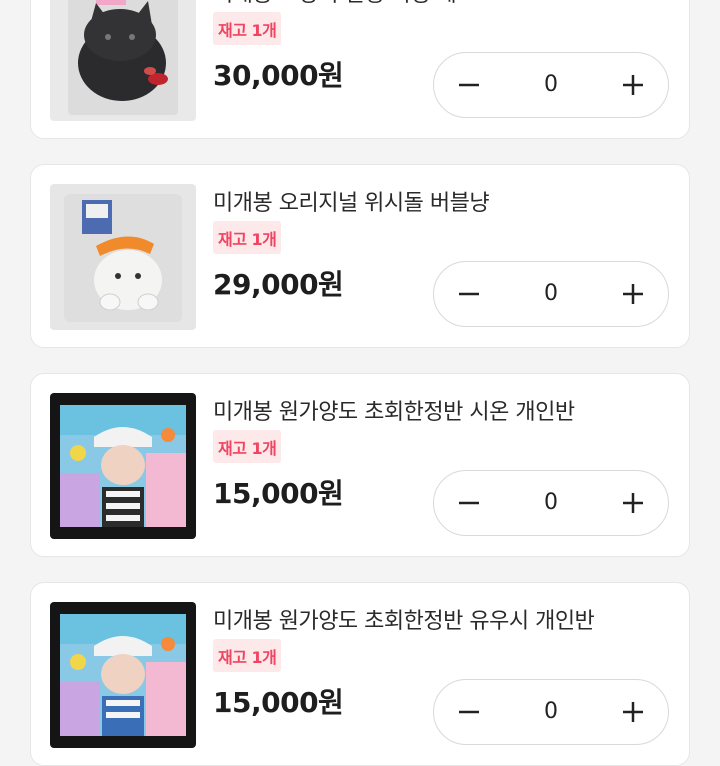 The width and height of the screenshot is (720, 766). What do you see at coordinates (404, 621) in the screenshot?
I see `product-title: 미개봉 원가양도 초회한정반 유우시 개인반` at bounding box center [404, 621].